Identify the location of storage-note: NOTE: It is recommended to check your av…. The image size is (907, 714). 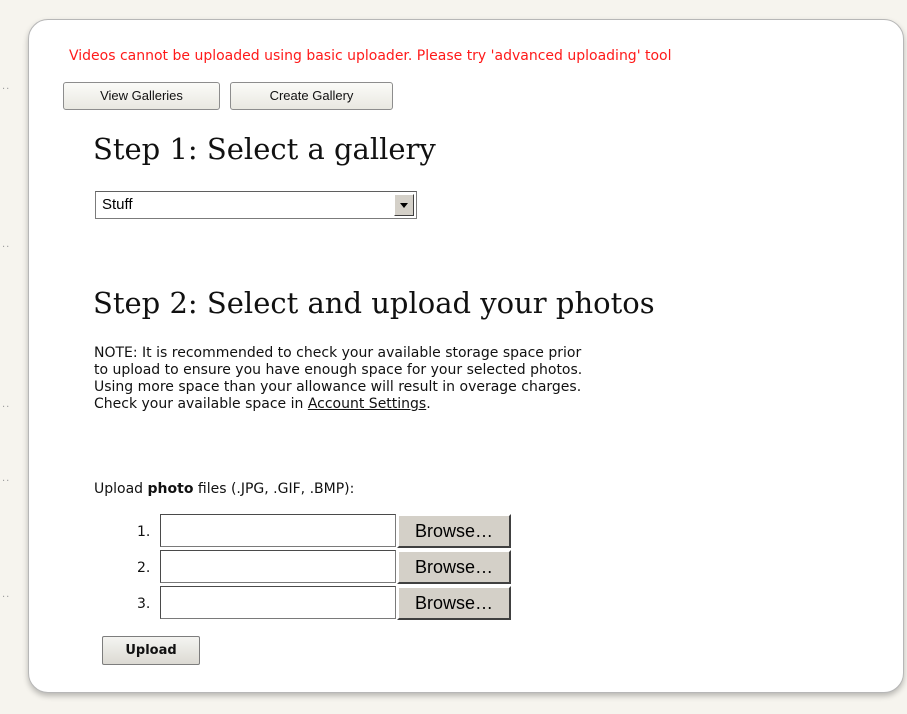
(404, 379).